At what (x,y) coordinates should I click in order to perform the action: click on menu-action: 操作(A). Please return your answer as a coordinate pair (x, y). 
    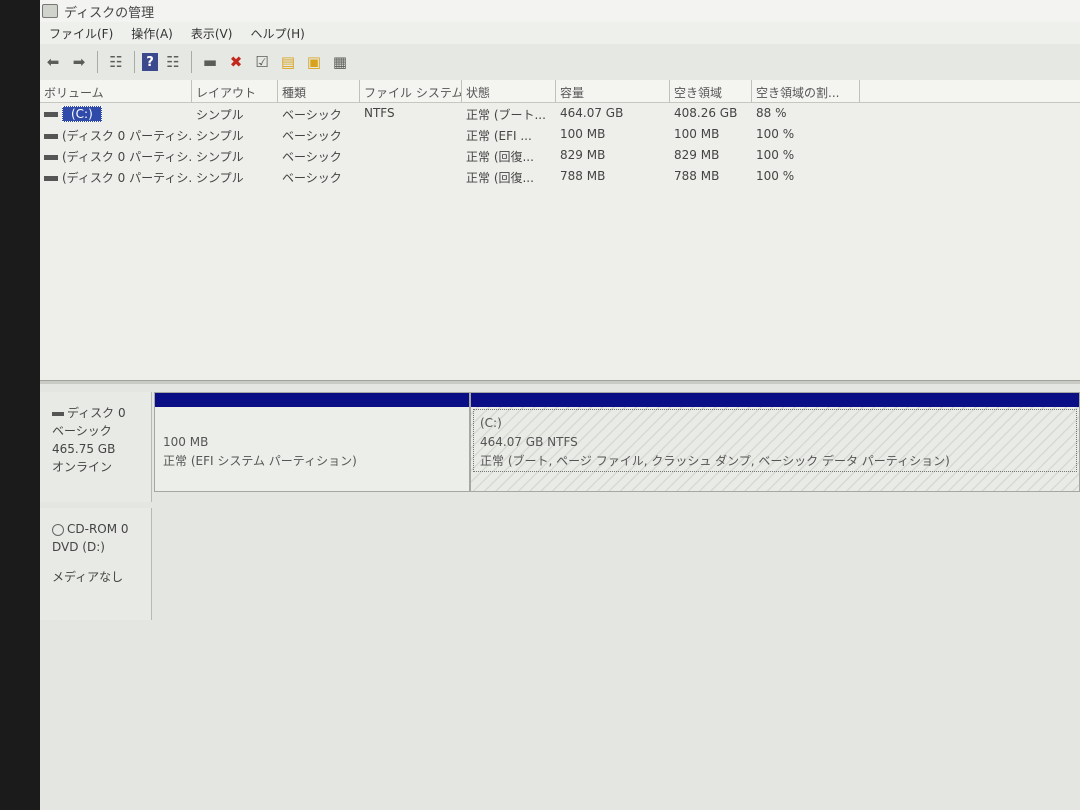
    Looking at the image, I should click on (152, 33).